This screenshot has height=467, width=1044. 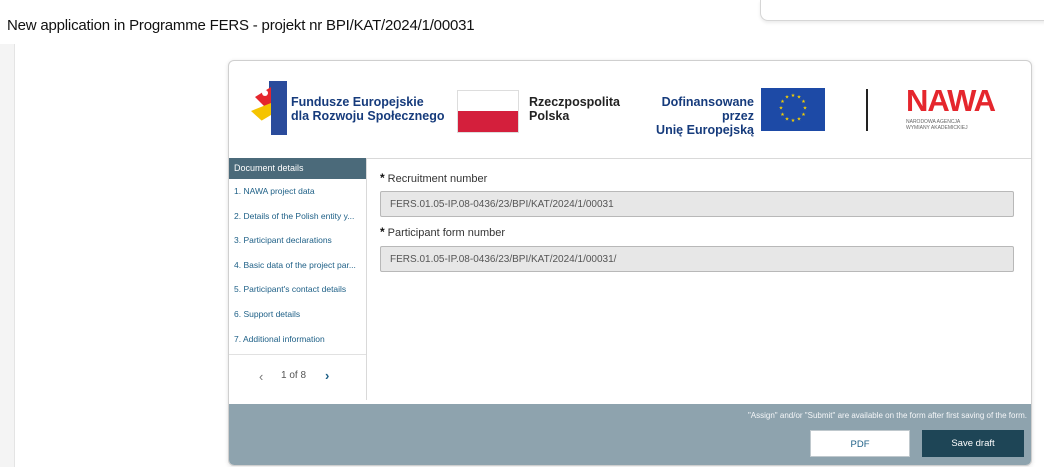 What do you see at coordinates (437, 179) in the screenshot?
I see `recruitment-number-label-text: Recruitment number` at bounding box center [437, 179].